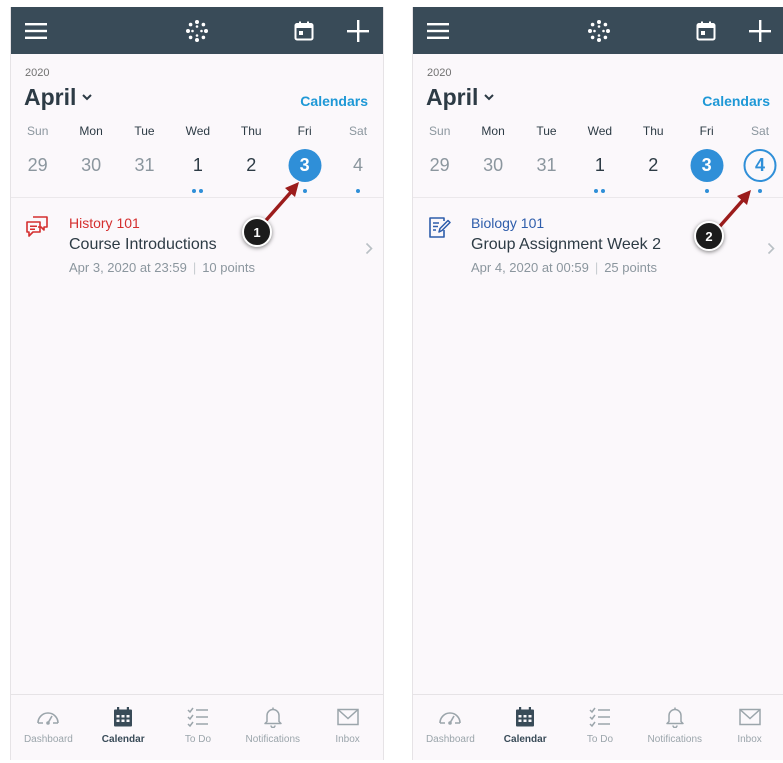 The image size is (783, 763). What do you see at coordinates (546, 165) in the screenshot?
I see `day-number: 31` at bounding box center [546, 165].